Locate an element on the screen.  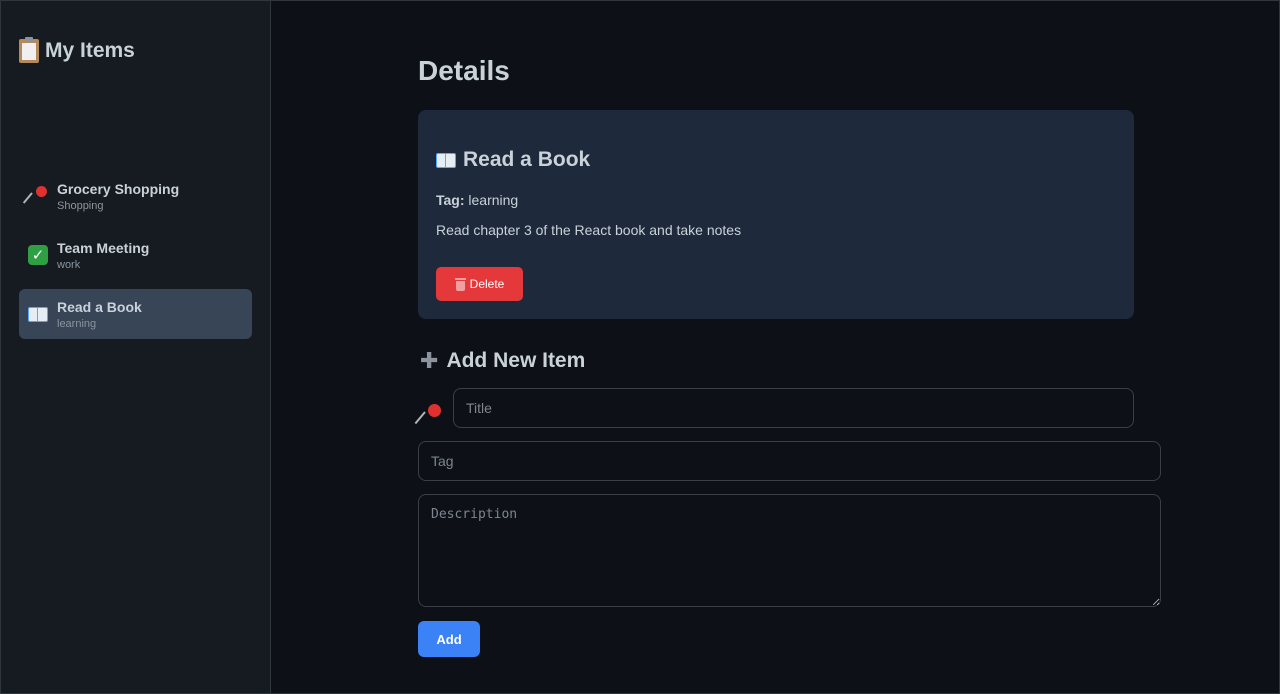
add-item-heading-text: Add New Item is located at coordinates (516, 360).